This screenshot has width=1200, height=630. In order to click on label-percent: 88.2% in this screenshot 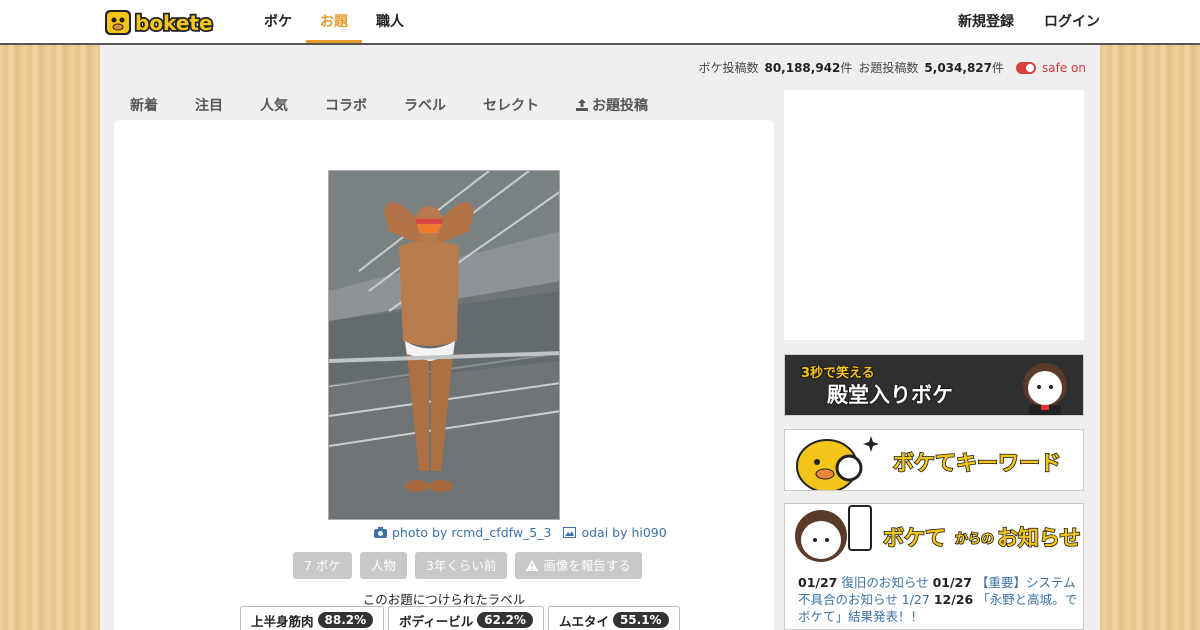, I will do `click(345, 620)`.